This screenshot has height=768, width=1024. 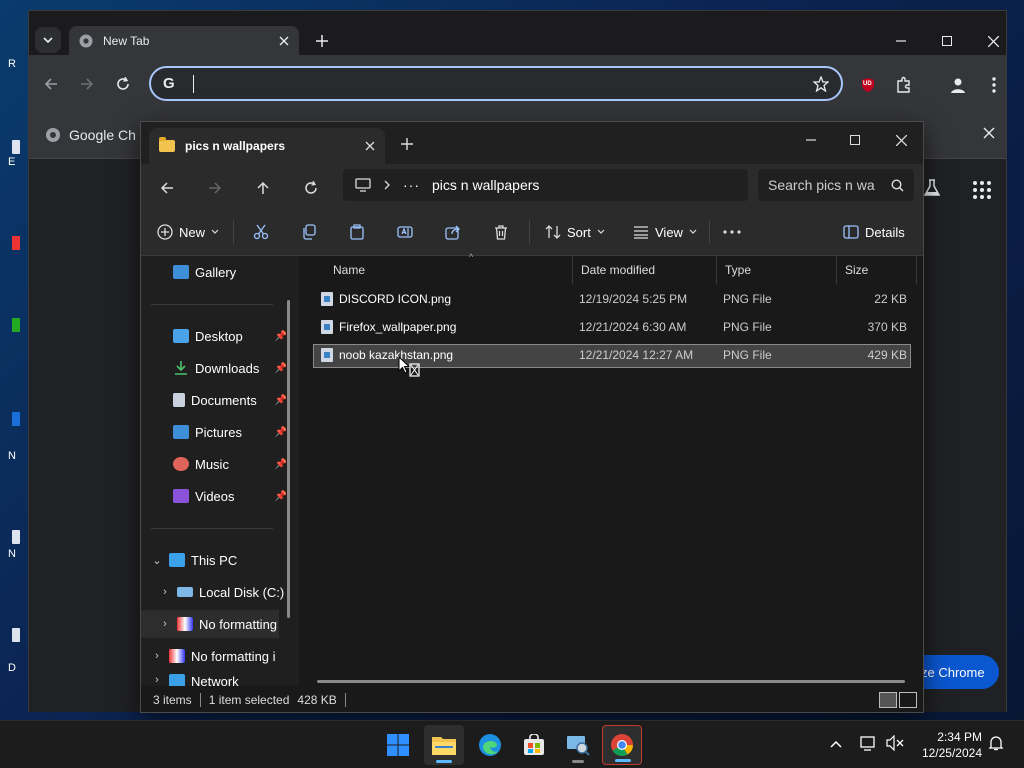 I want to click on back-button, so click(x=51, y=84).